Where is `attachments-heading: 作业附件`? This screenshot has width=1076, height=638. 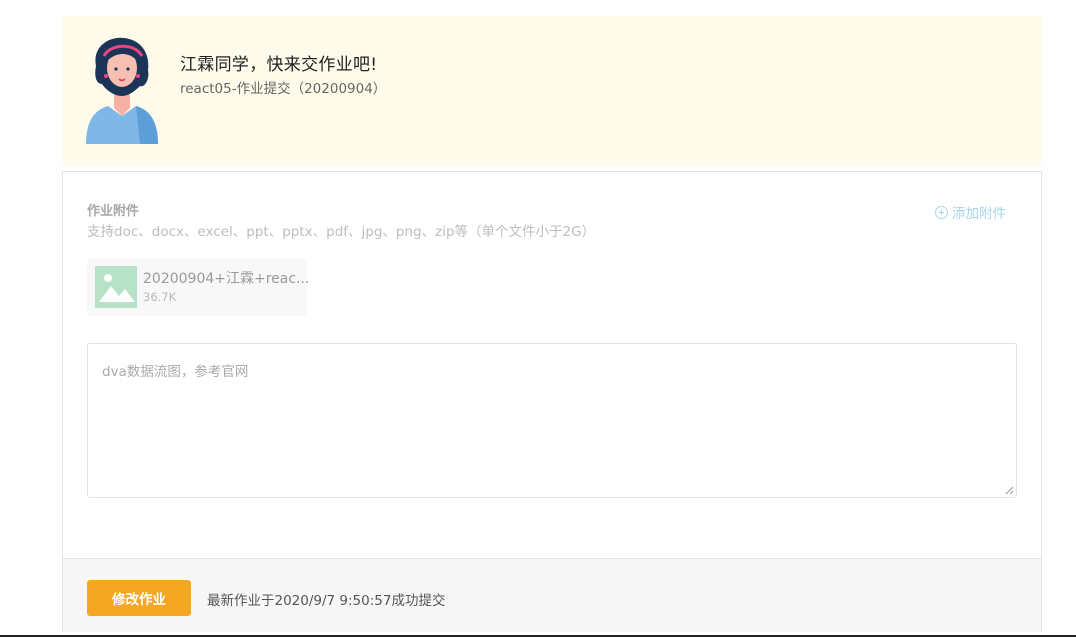 attachments-heading: 作业附件 is located at coordinates (113, 211).